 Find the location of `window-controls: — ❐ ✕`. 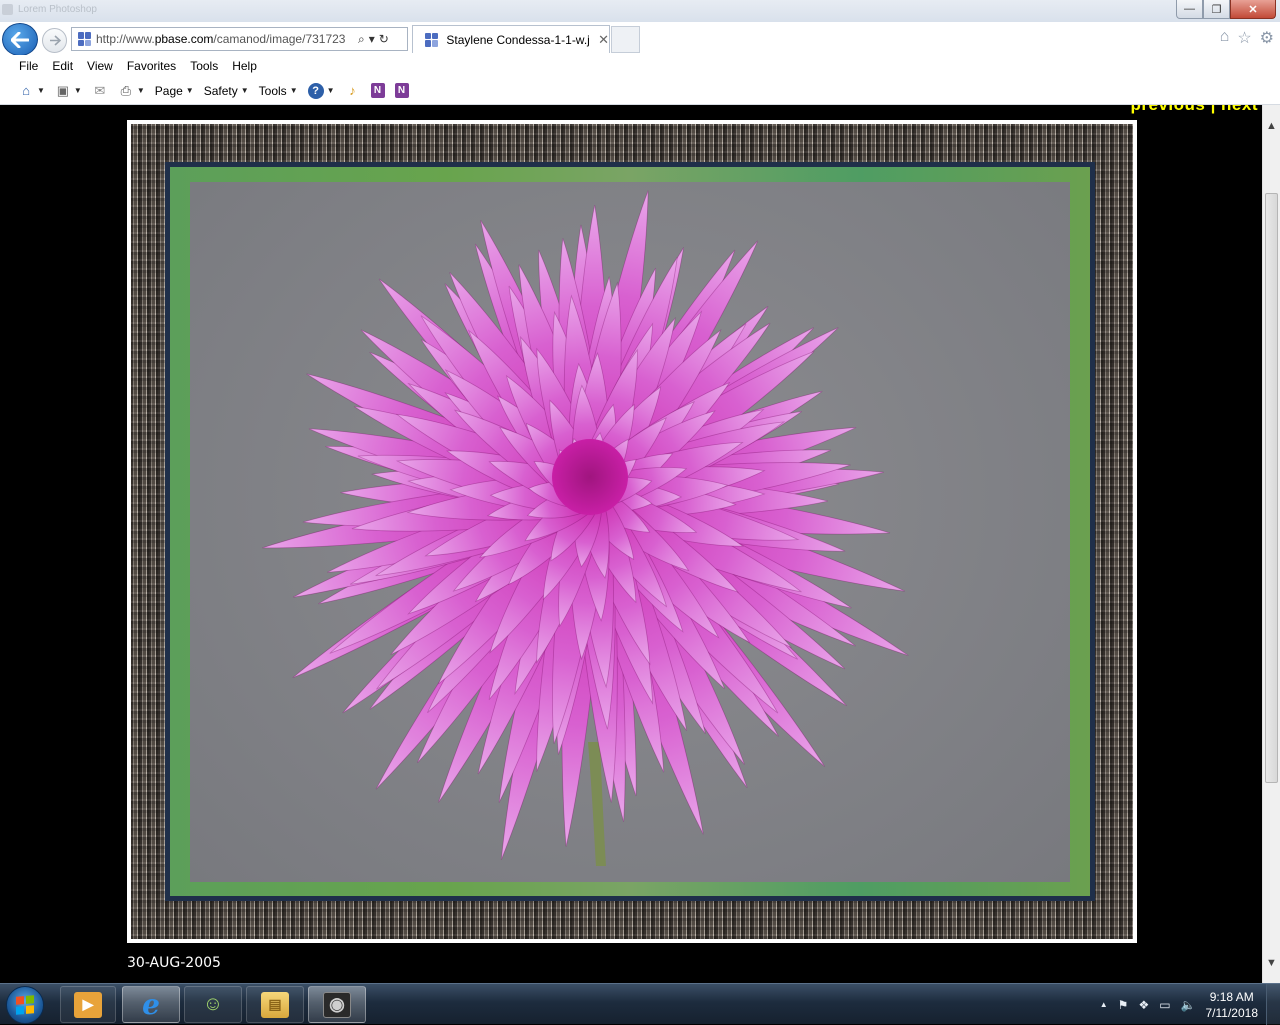

window-controls: — ❐ ✕ is located at coordinates (1226, 9).